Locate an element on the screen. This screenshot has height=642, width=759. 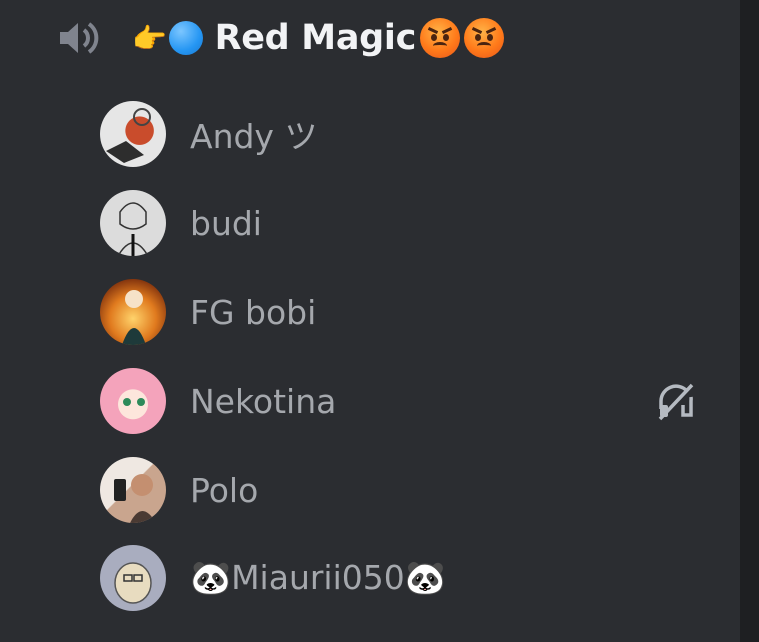
voice-user-polo: Polo is located at coordinates (400, 490).